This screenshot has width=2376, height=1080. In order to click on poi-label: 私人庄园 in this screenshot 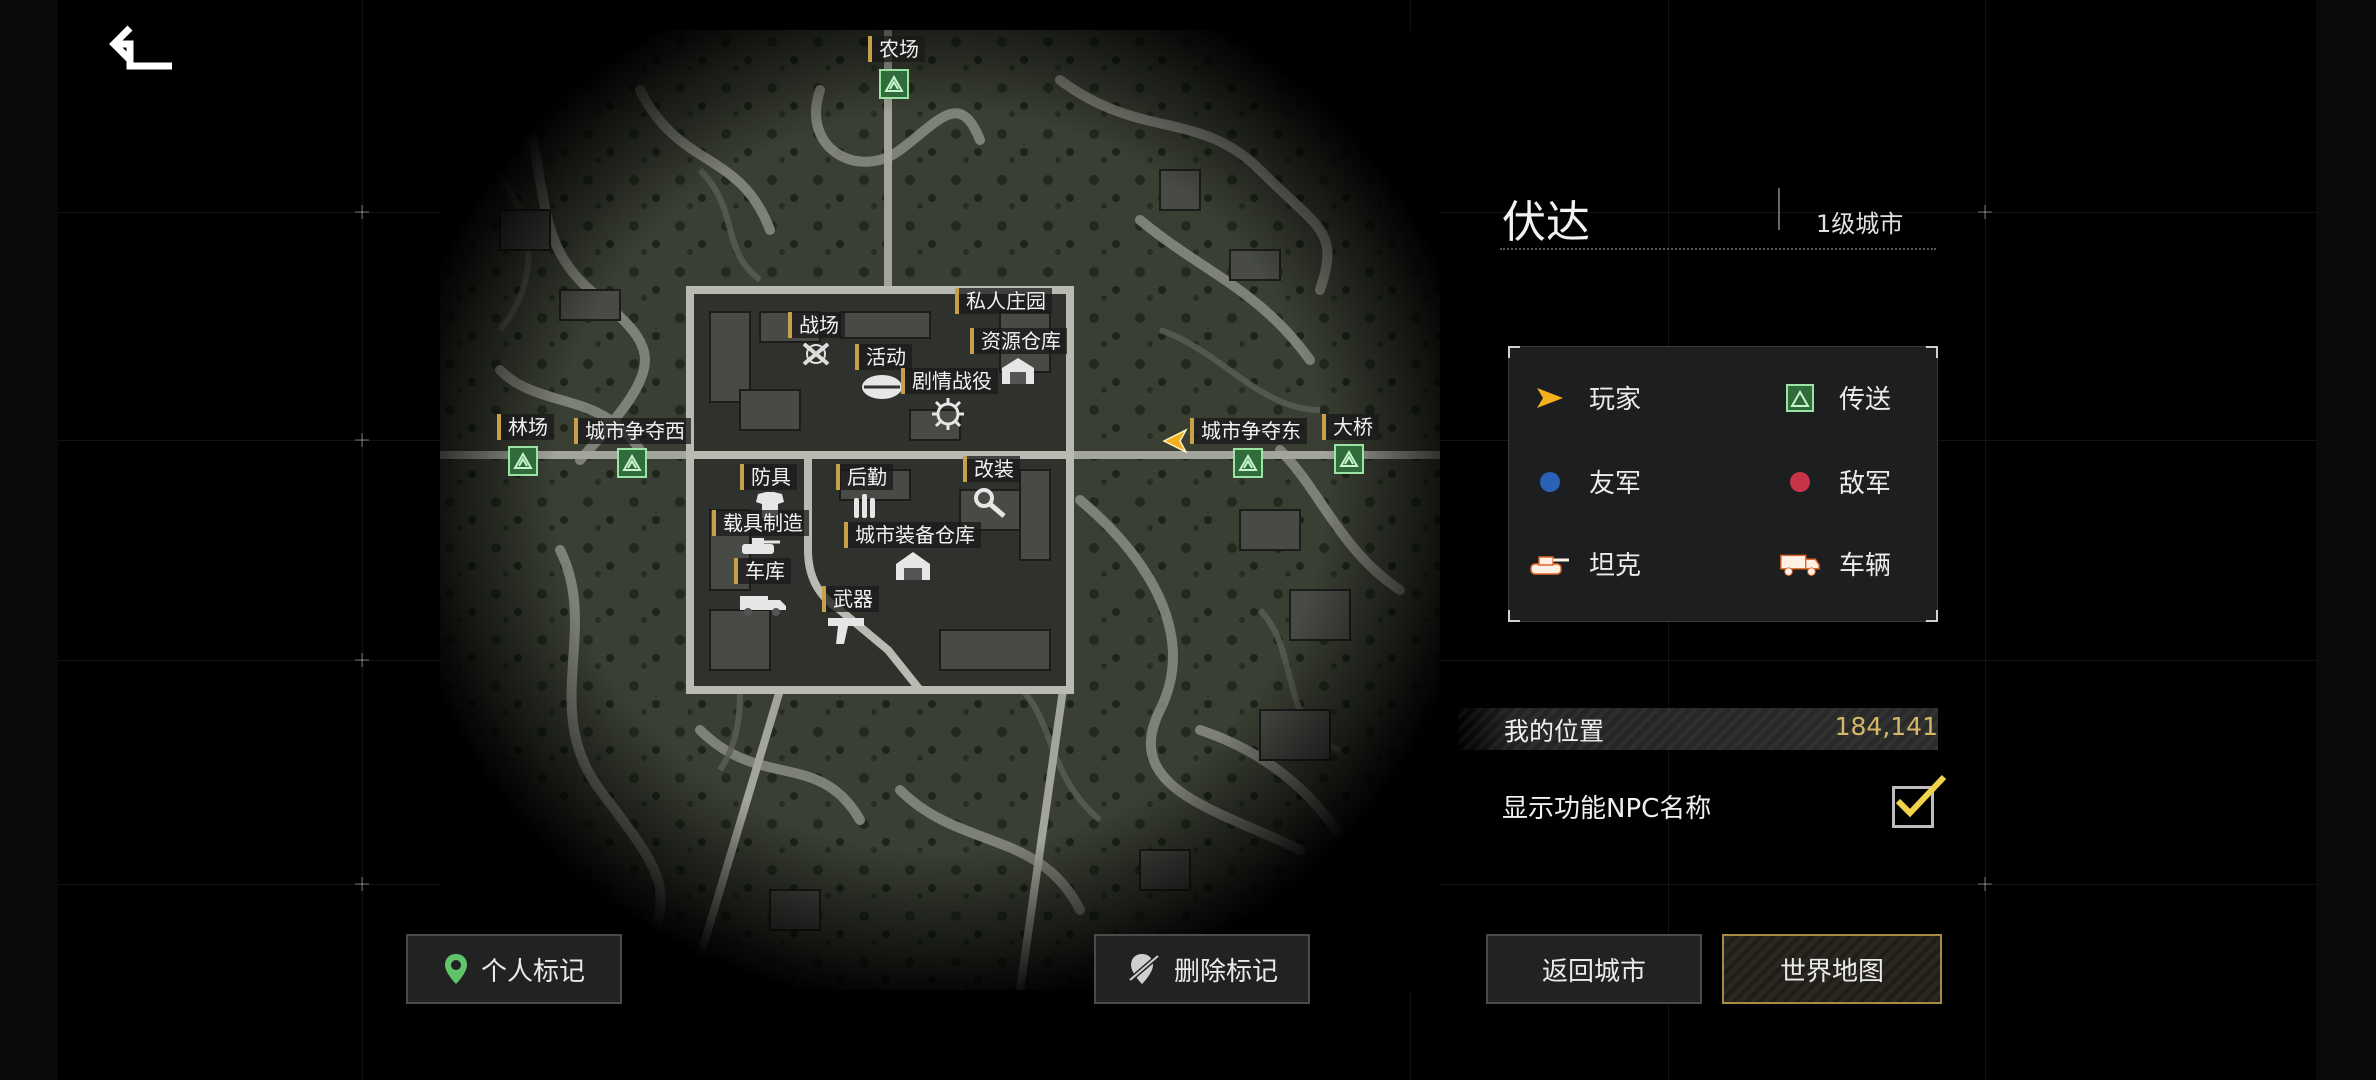, I will do `click(1003, 301)`.